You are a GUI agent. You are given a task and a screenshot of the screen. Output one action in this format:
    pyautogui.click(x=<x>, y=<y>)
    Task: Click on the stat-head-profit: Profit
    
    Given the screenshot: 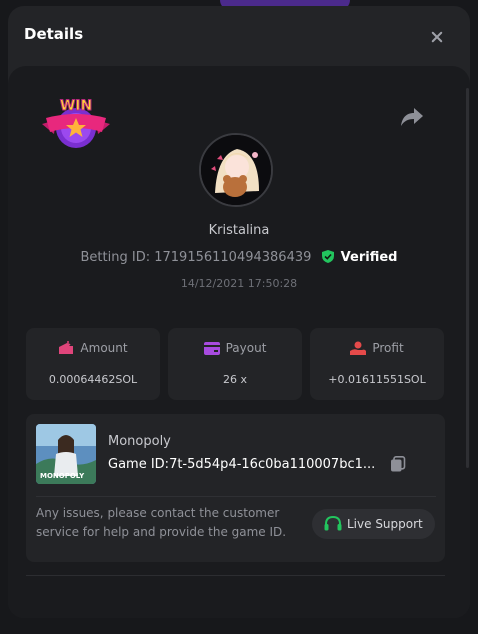 What is the action you would take?
    pyautogui.click(x=377, y=348)
    